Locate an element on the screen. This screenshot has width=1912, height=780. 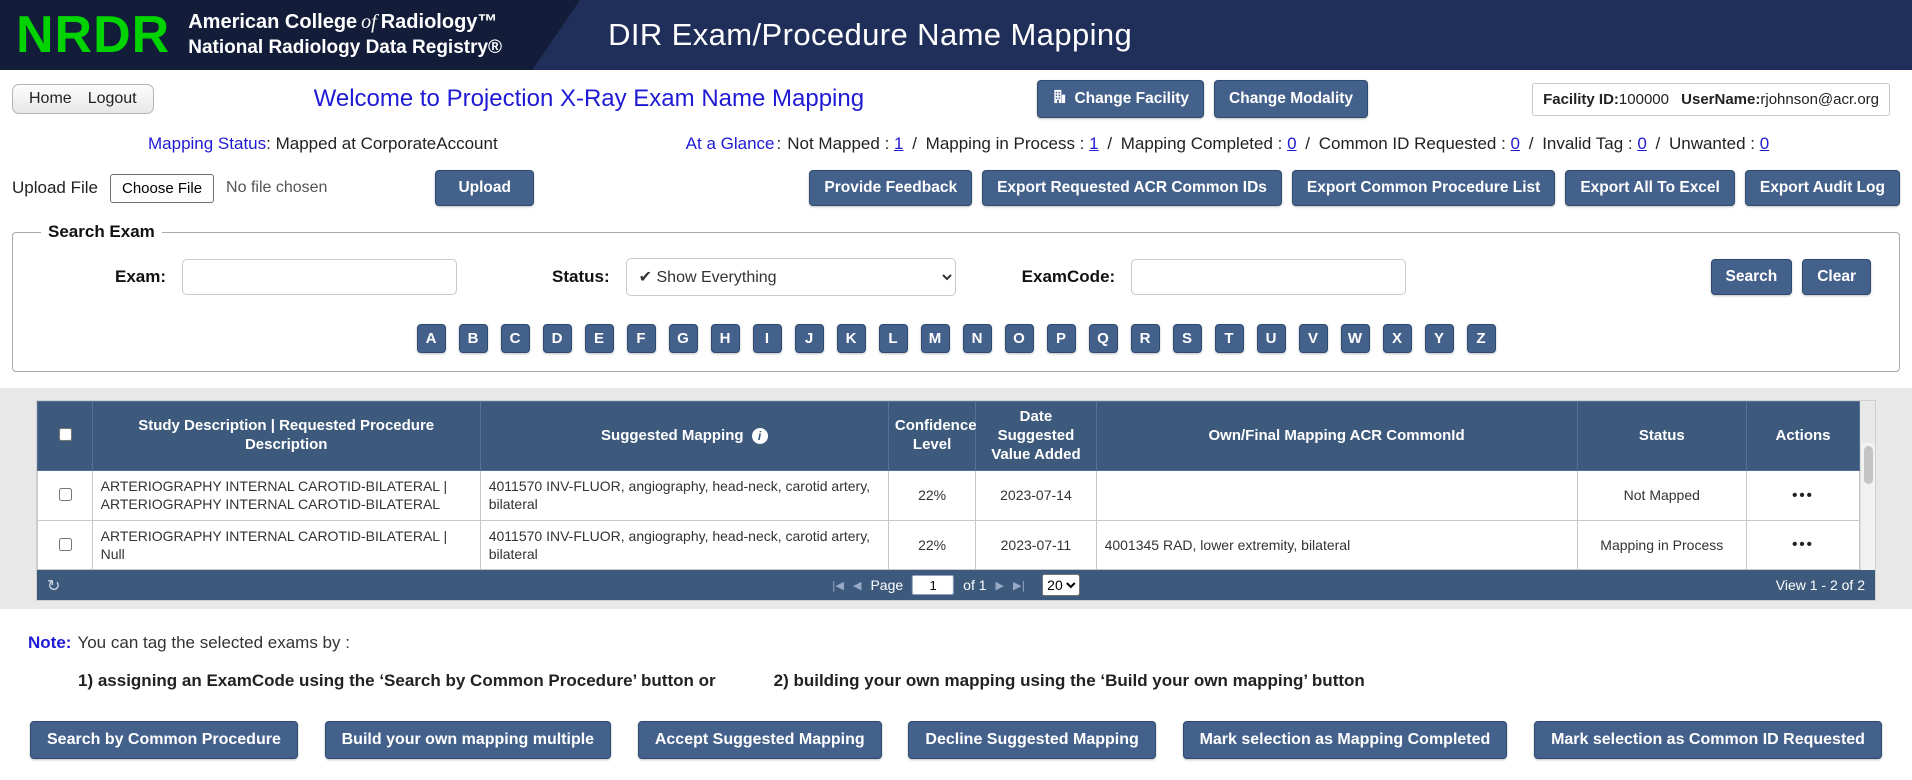
glance-count-common-id-requested: 0 is located at coordinates (1515, 143).